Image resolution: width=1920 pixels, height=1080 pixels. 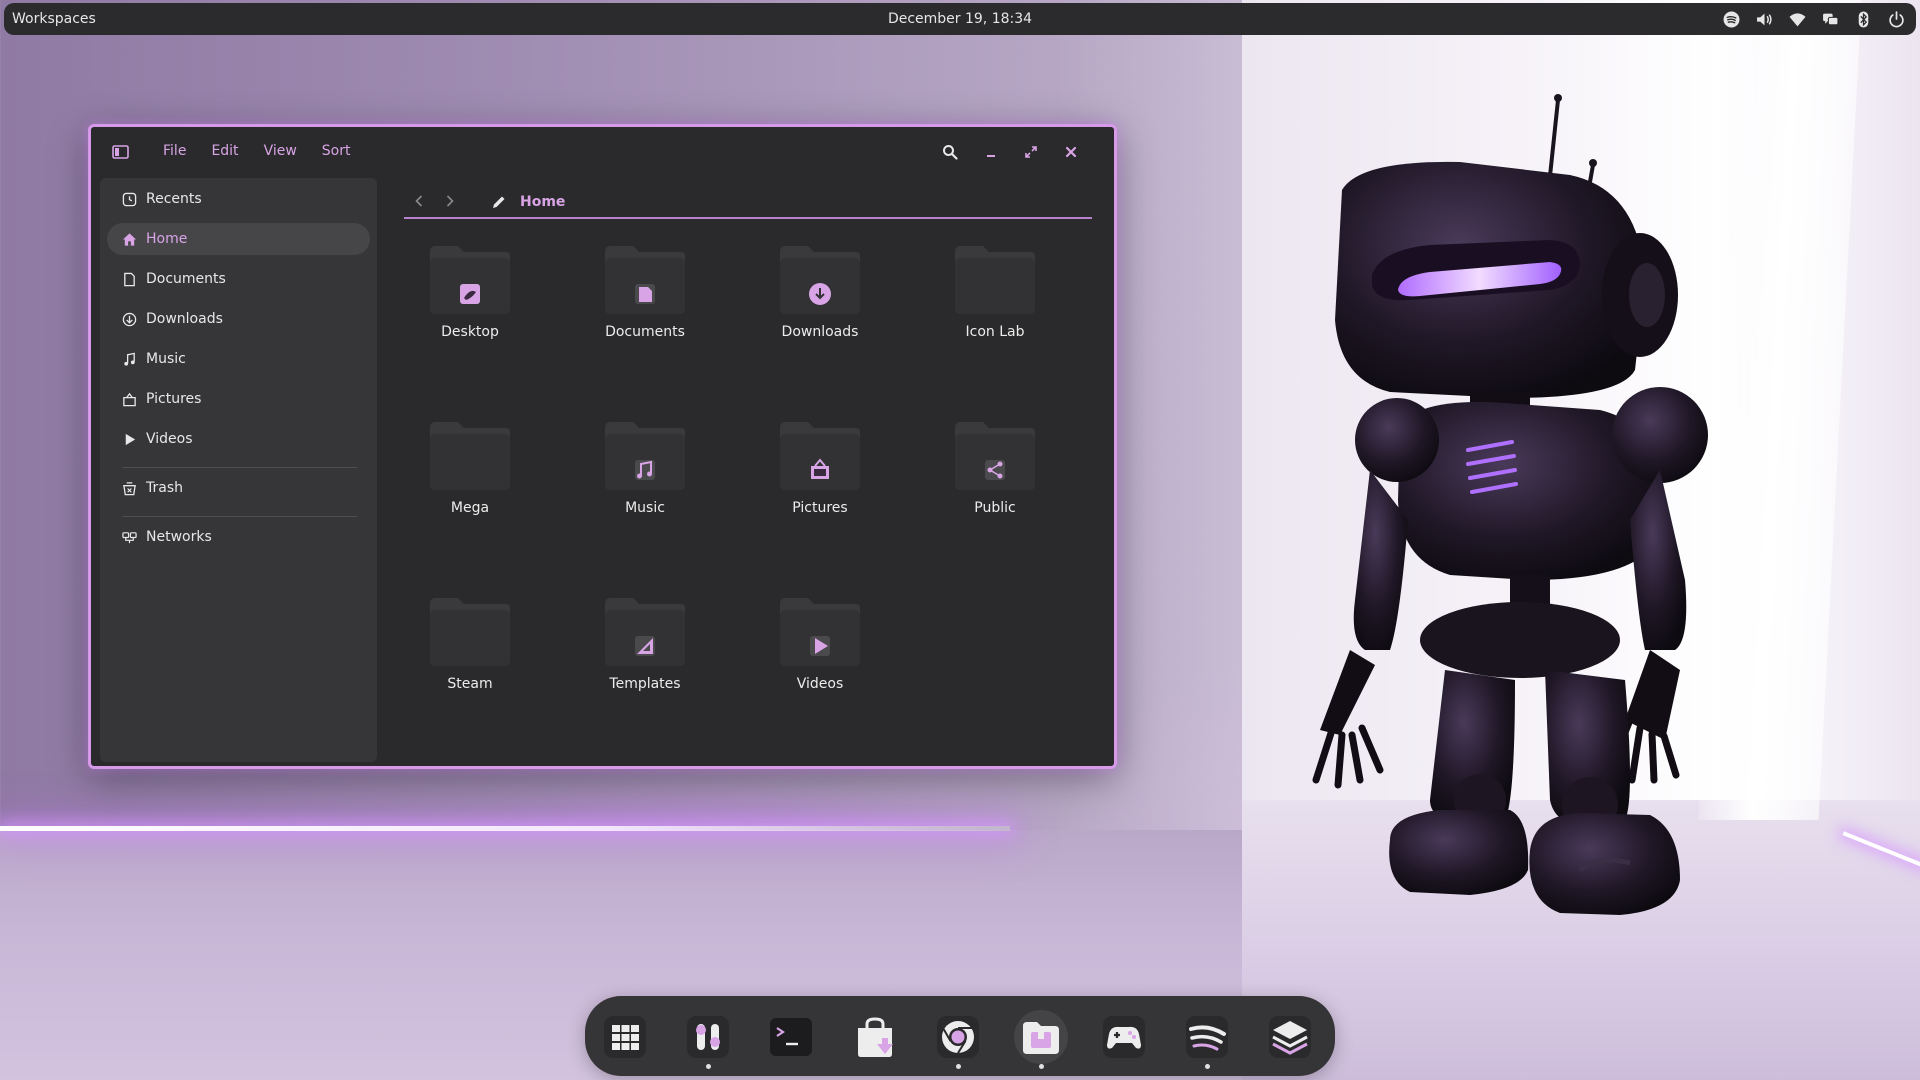 What do you see at coordinates (121, 152) in the screenshot?
I see `sidebar-toggle-icon` at bounding box center [121, 152].